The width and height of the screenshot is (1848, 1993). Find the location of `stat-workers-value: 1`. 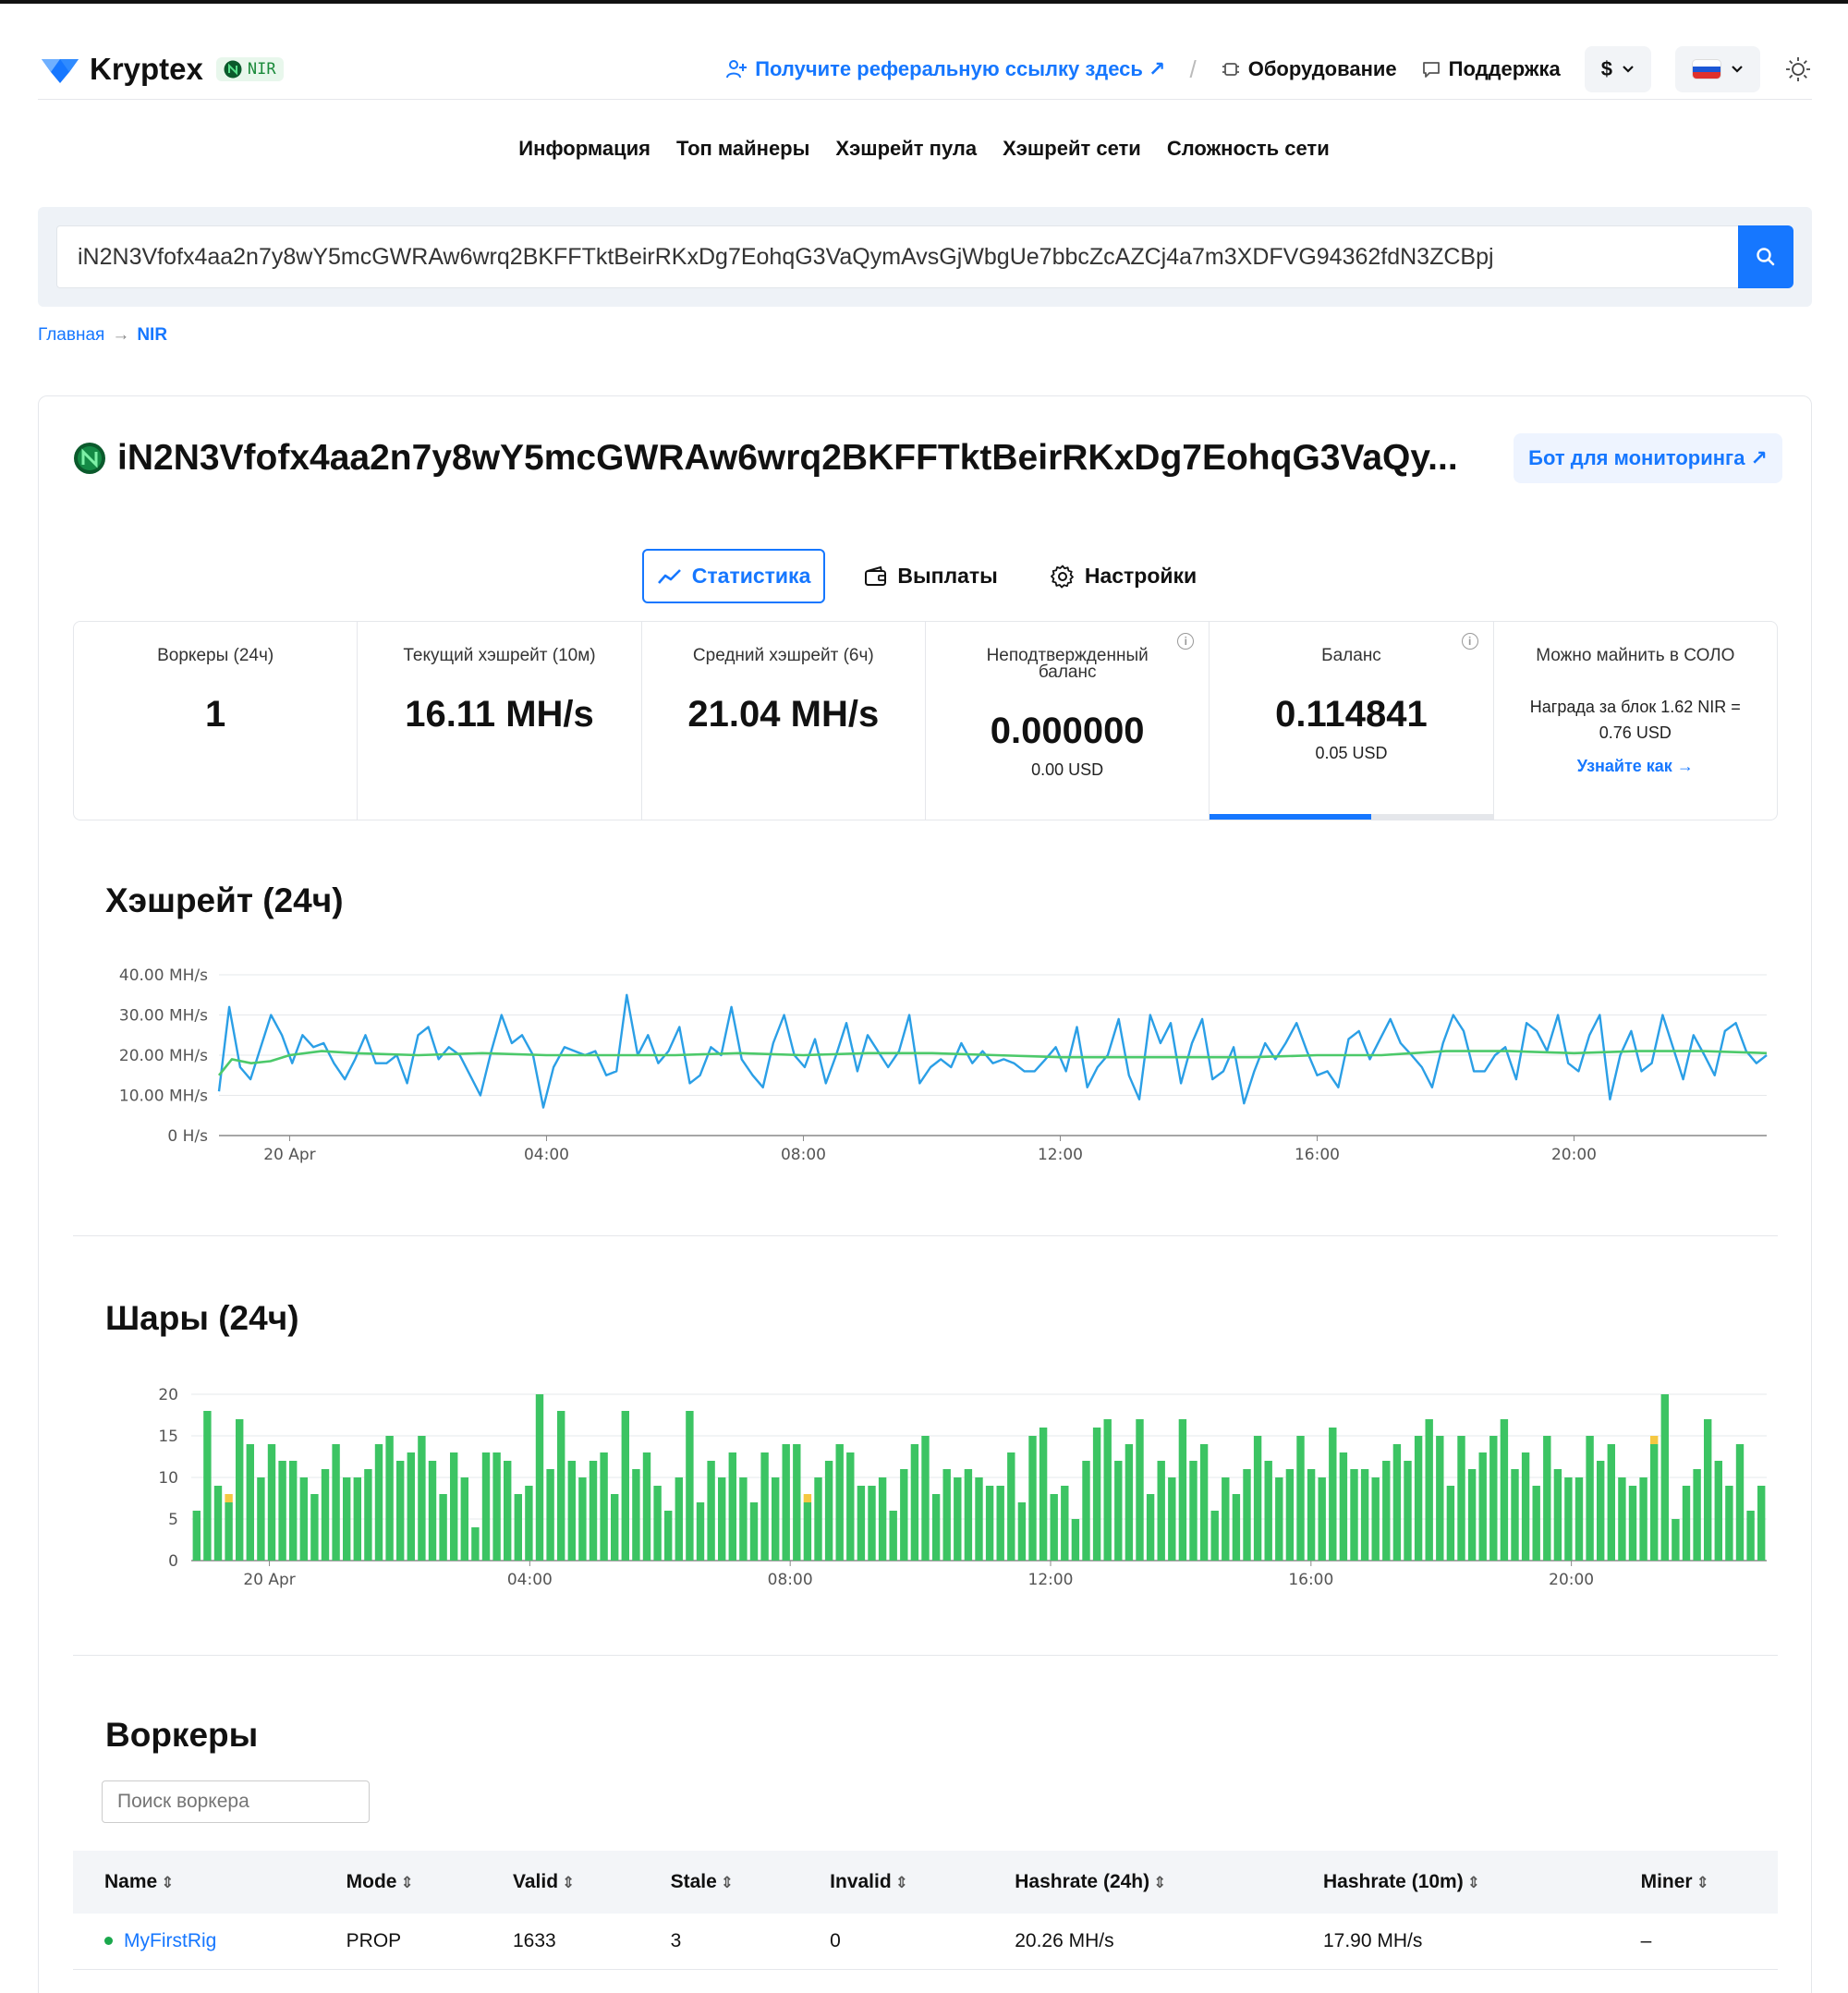

stat-workers-value: 1 is located at coordinates (215, 714).